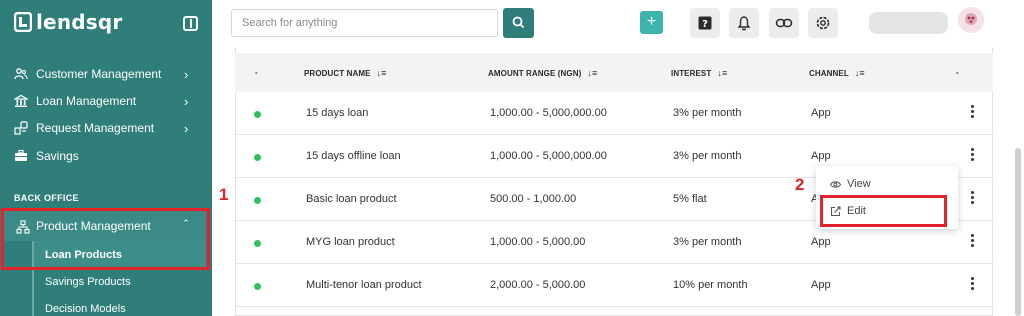 The image size is (1024, 316). I want to click on annotation-step-number: 2, so click(800, 184).